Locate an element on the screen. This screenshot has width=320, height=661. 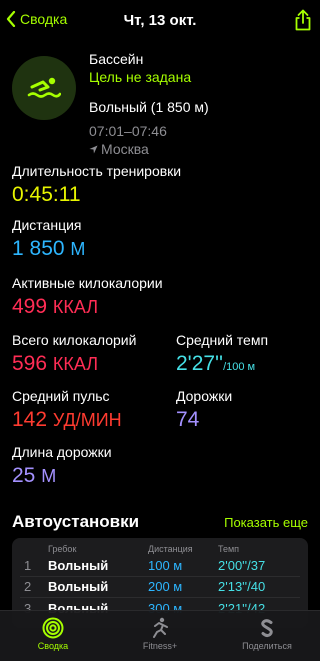
workout-time-range: 07:01–07:46 is located at coordinates (128, 131).